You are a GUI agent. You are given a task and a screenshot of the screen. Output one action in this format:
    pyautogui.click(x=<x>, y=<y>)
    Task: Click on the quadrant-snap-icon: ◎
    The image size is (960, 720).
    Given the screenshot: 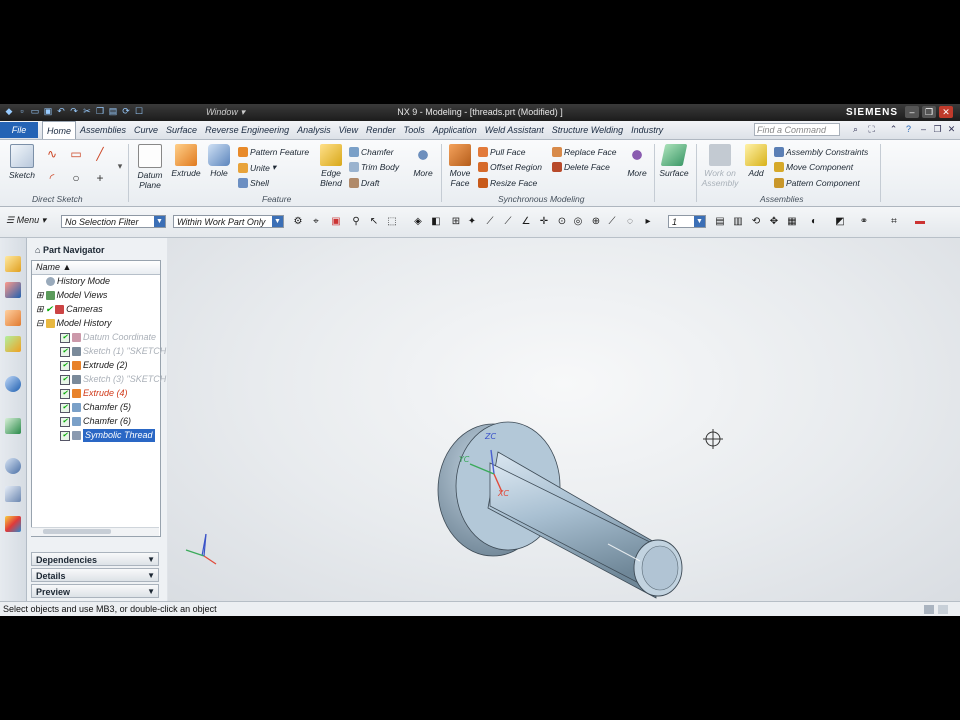 What is the action you would take?
    pyautogui.click(x=578, y=222)
    